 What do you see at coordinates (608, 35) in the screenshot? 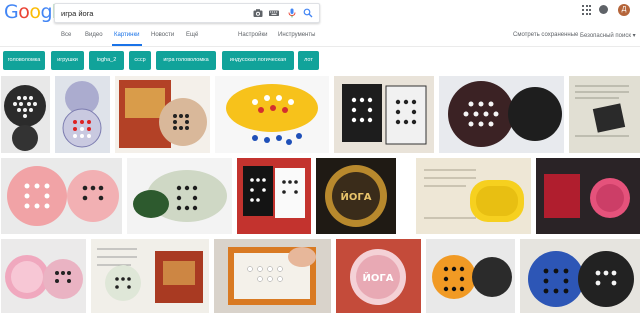
I see `safesearch-link: Безопасный поиск ▾` at bounding box center [608, 35].